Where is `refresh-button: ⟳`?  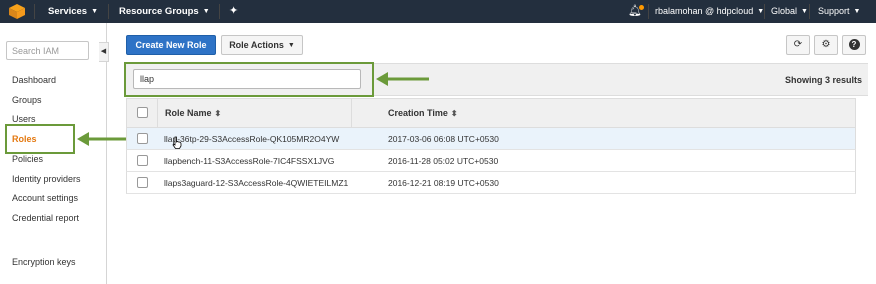 refresh-button: ⟳ is located at coordinates (798, 45).